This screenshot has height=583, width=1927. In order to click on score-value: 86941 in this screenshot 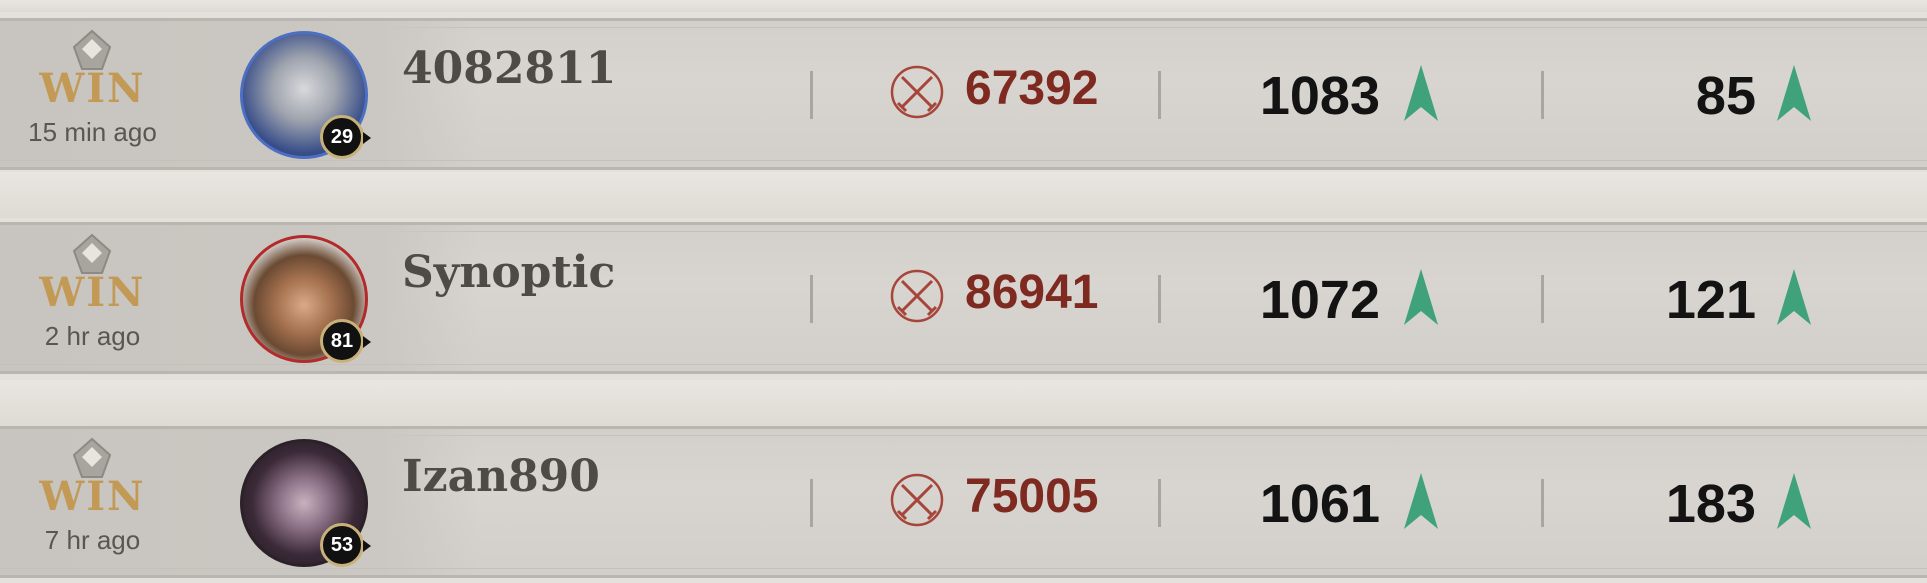, I will do `click(1032, 292)`.